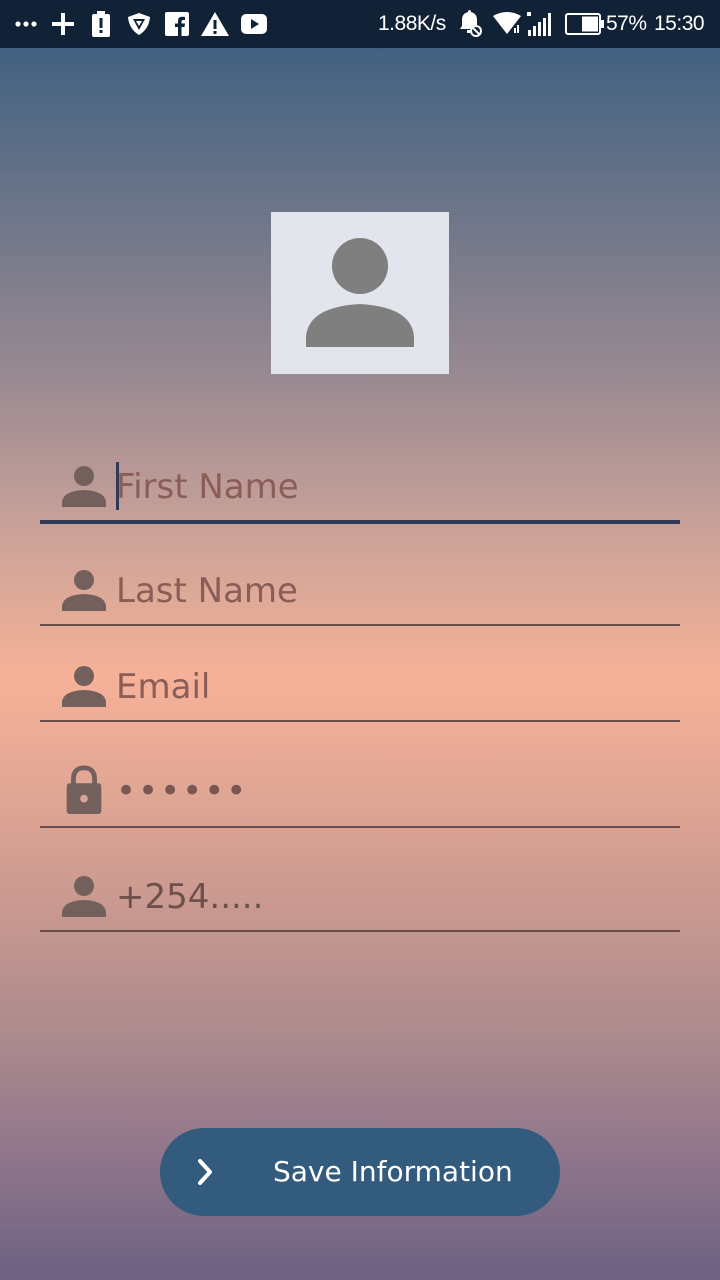 This screenshot has height=1280, width=720. I want to click on save-button-label: Save Information, so click(393, 1171).